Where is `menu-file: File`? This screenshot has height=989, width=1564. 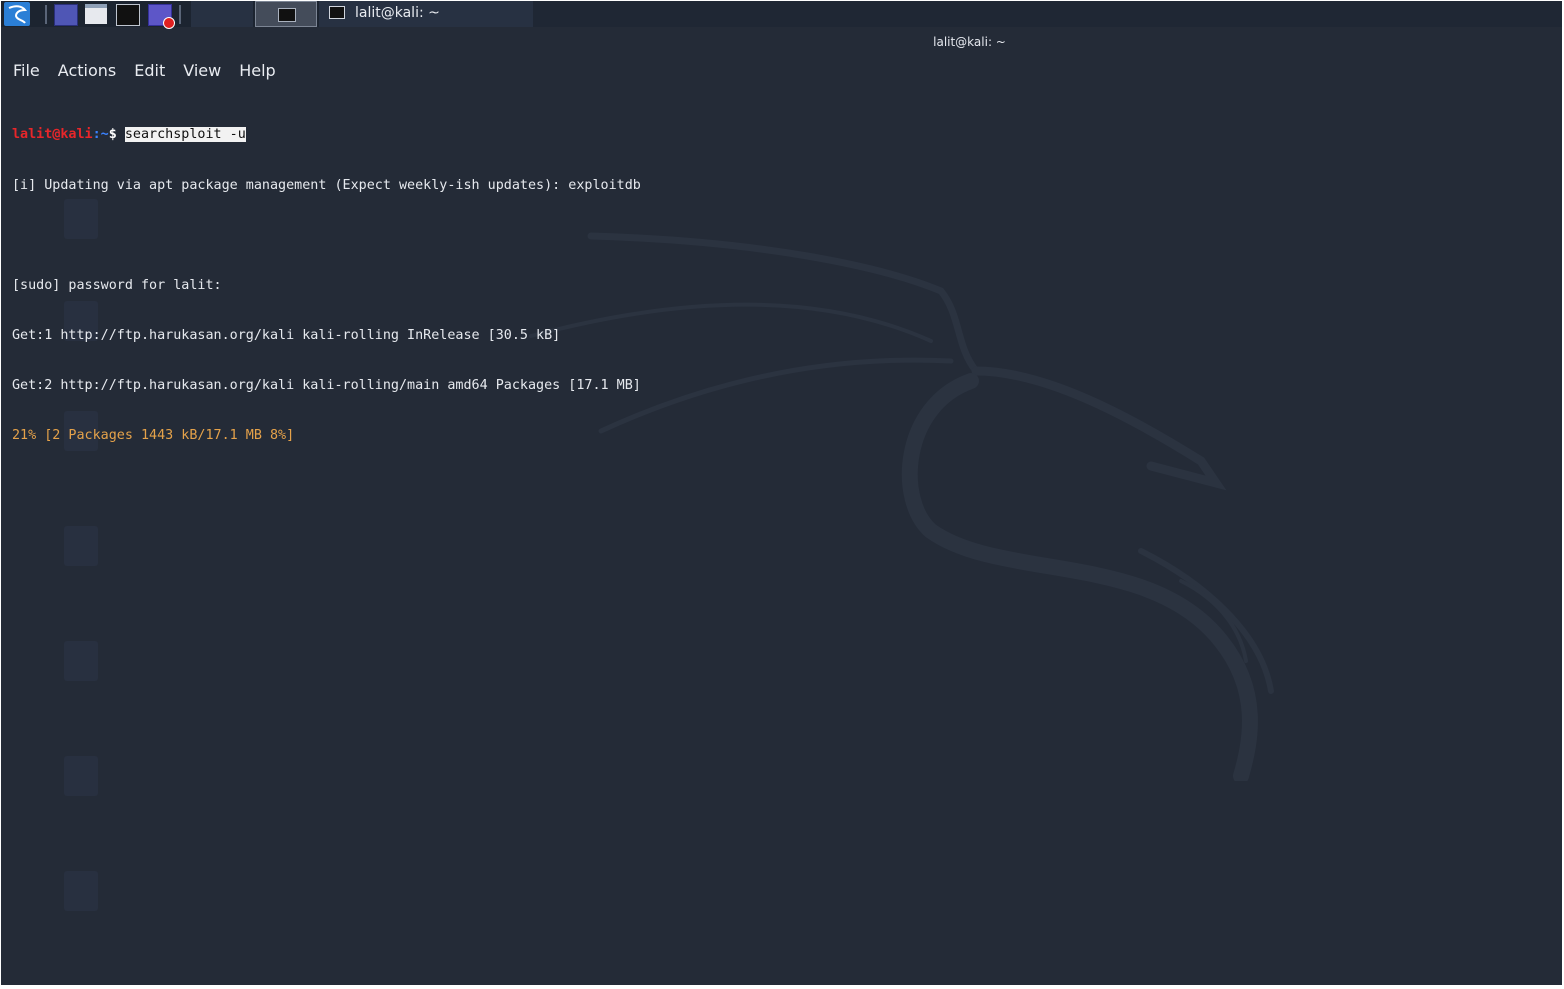
menu-file: File is located at coordinates (25, 71).